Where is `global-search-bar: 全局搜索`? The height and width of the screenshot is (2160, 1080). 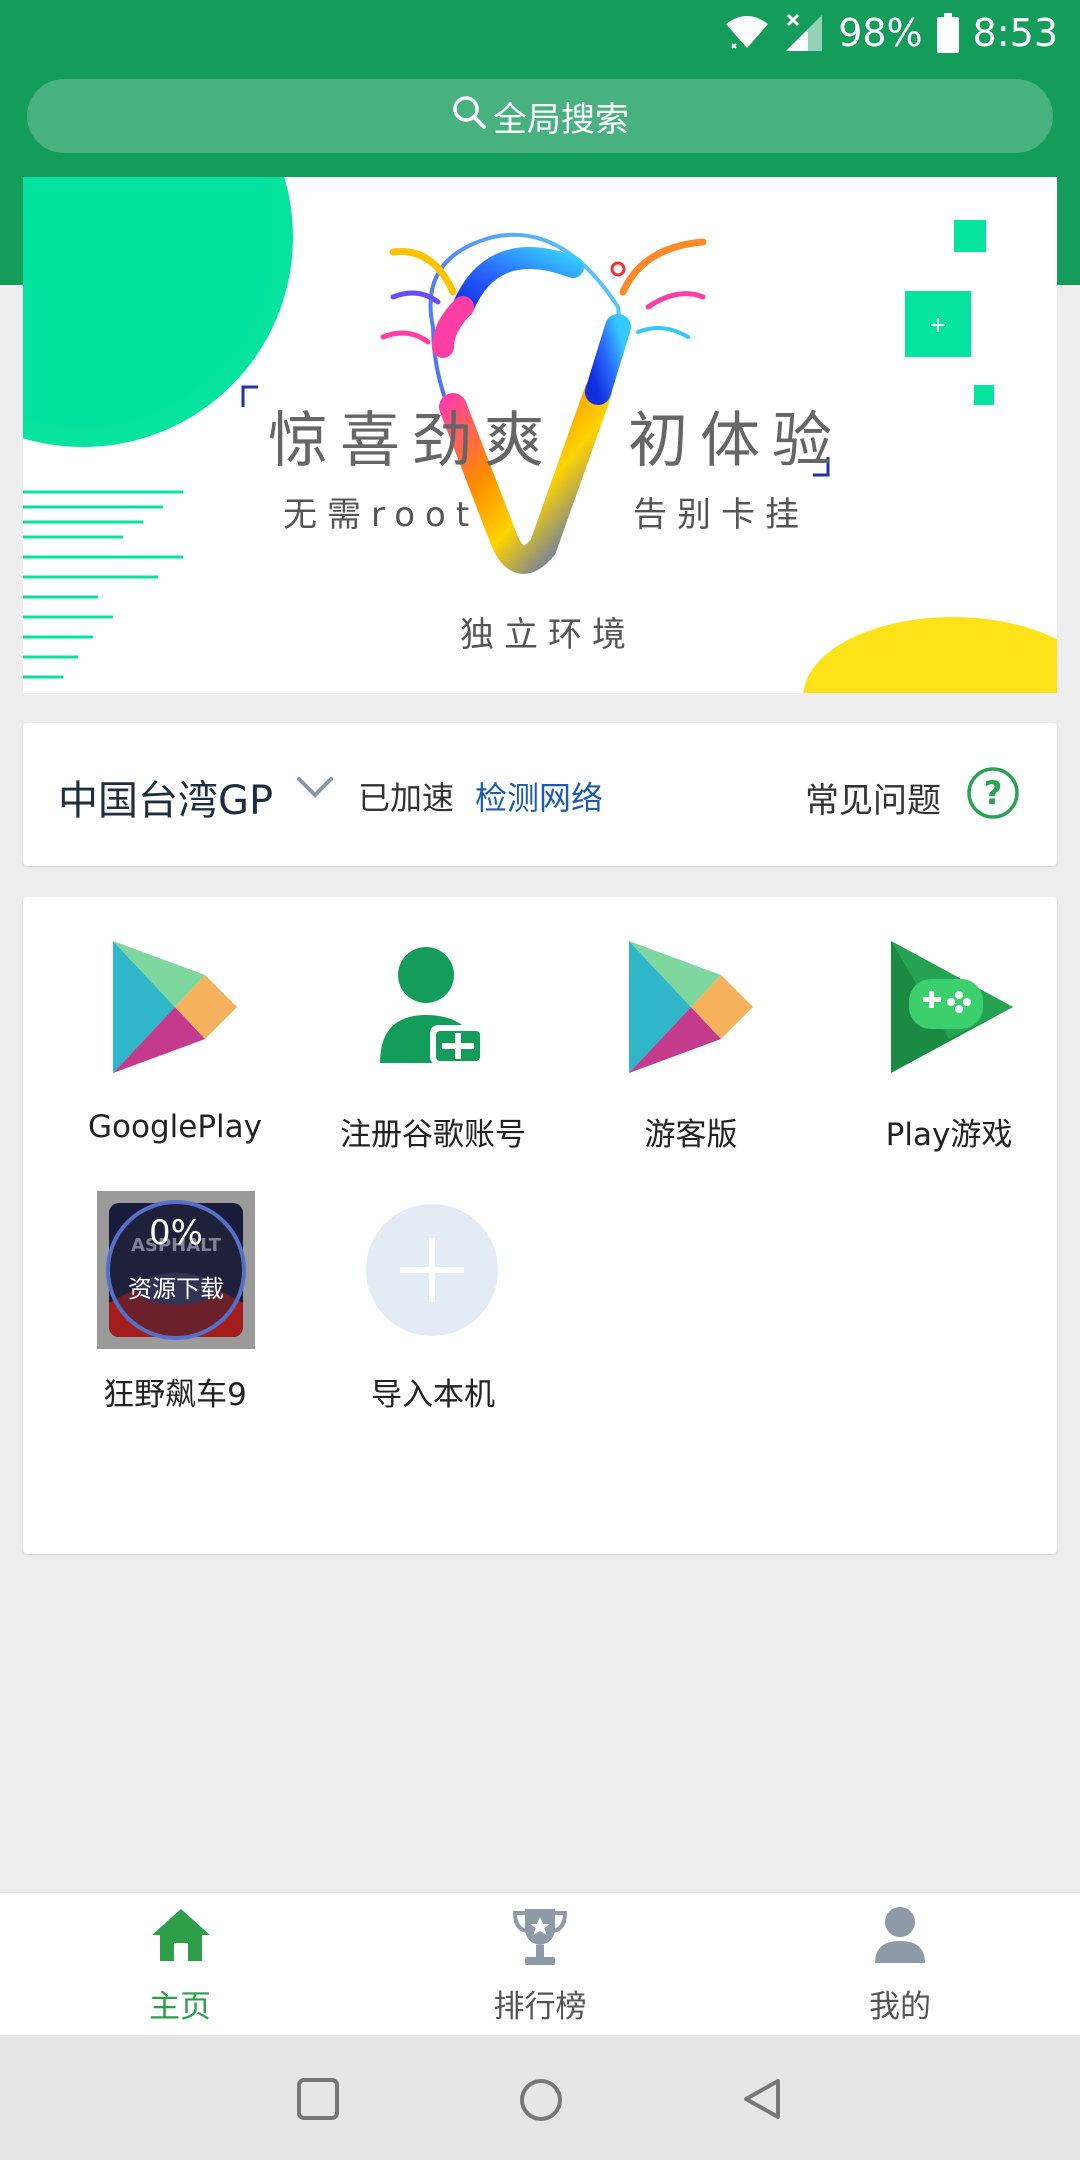 global-search-bar: 全局搜索 is located at coordinates (540, 116).